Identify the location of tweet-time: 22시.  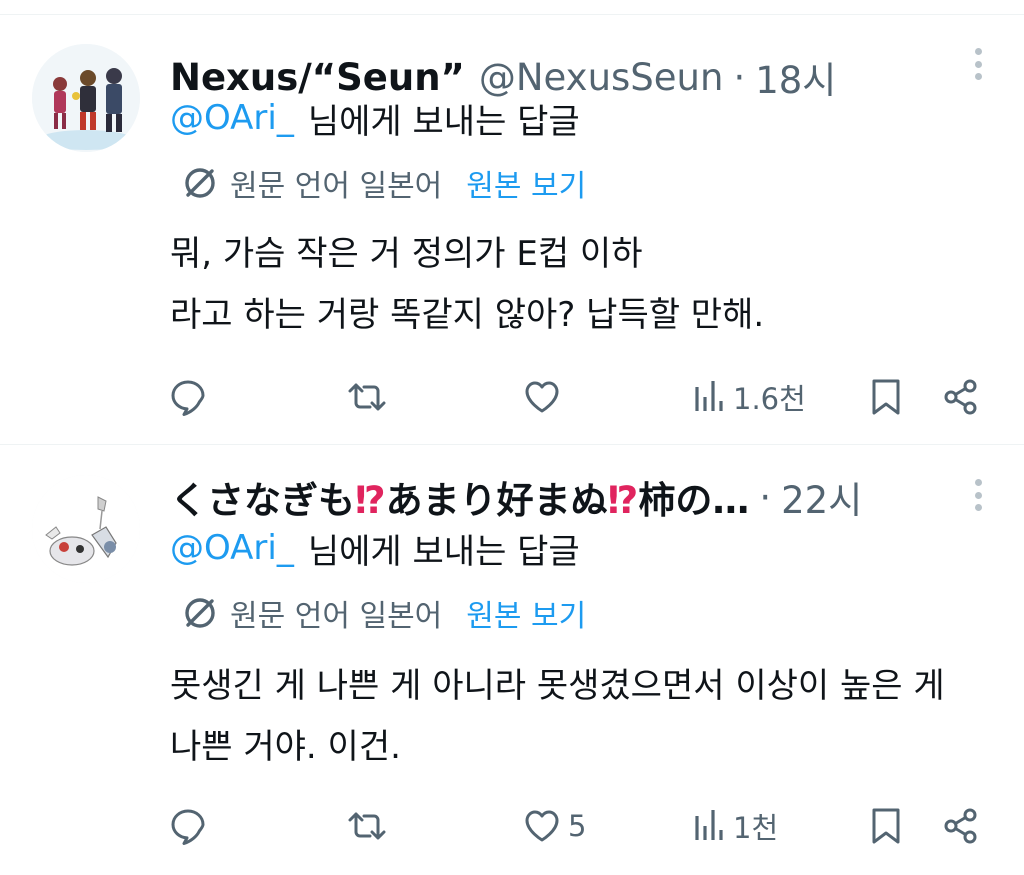
(821, 497).